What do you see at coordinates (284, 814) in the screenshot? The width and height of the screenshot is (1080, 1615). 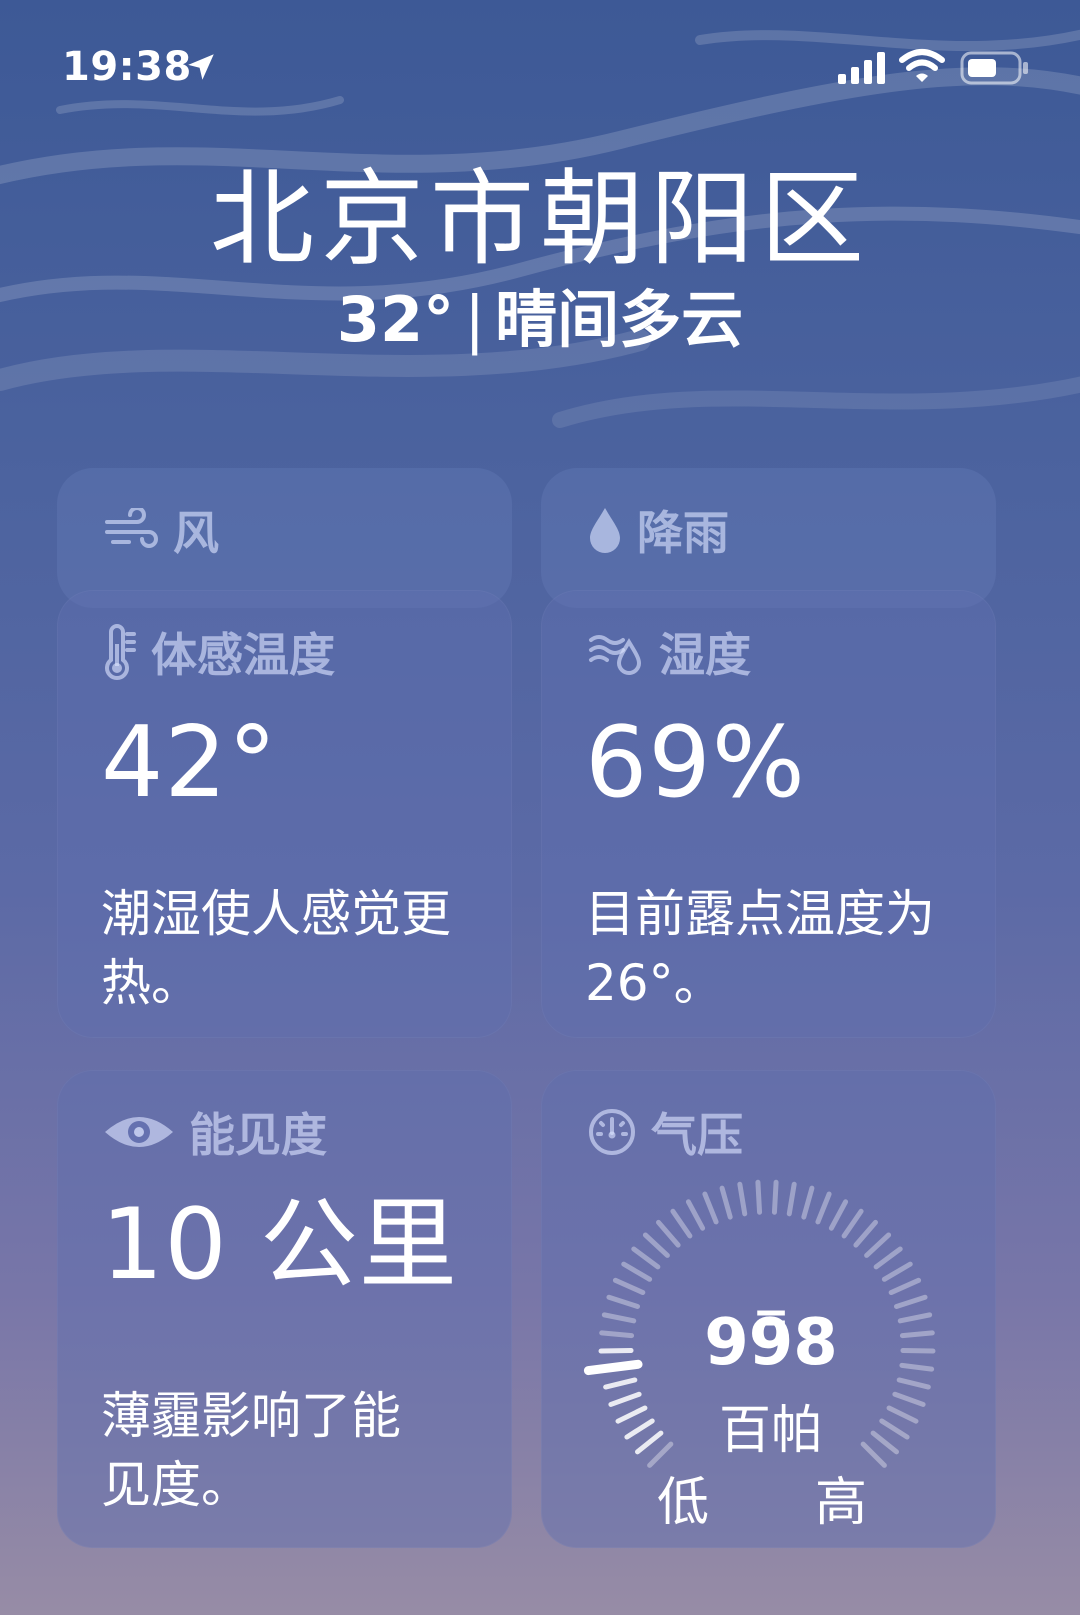 I see `feels-like-card: 体感温度 42° 潮湿使人感觉更热。` at bounding box center [284, 814].